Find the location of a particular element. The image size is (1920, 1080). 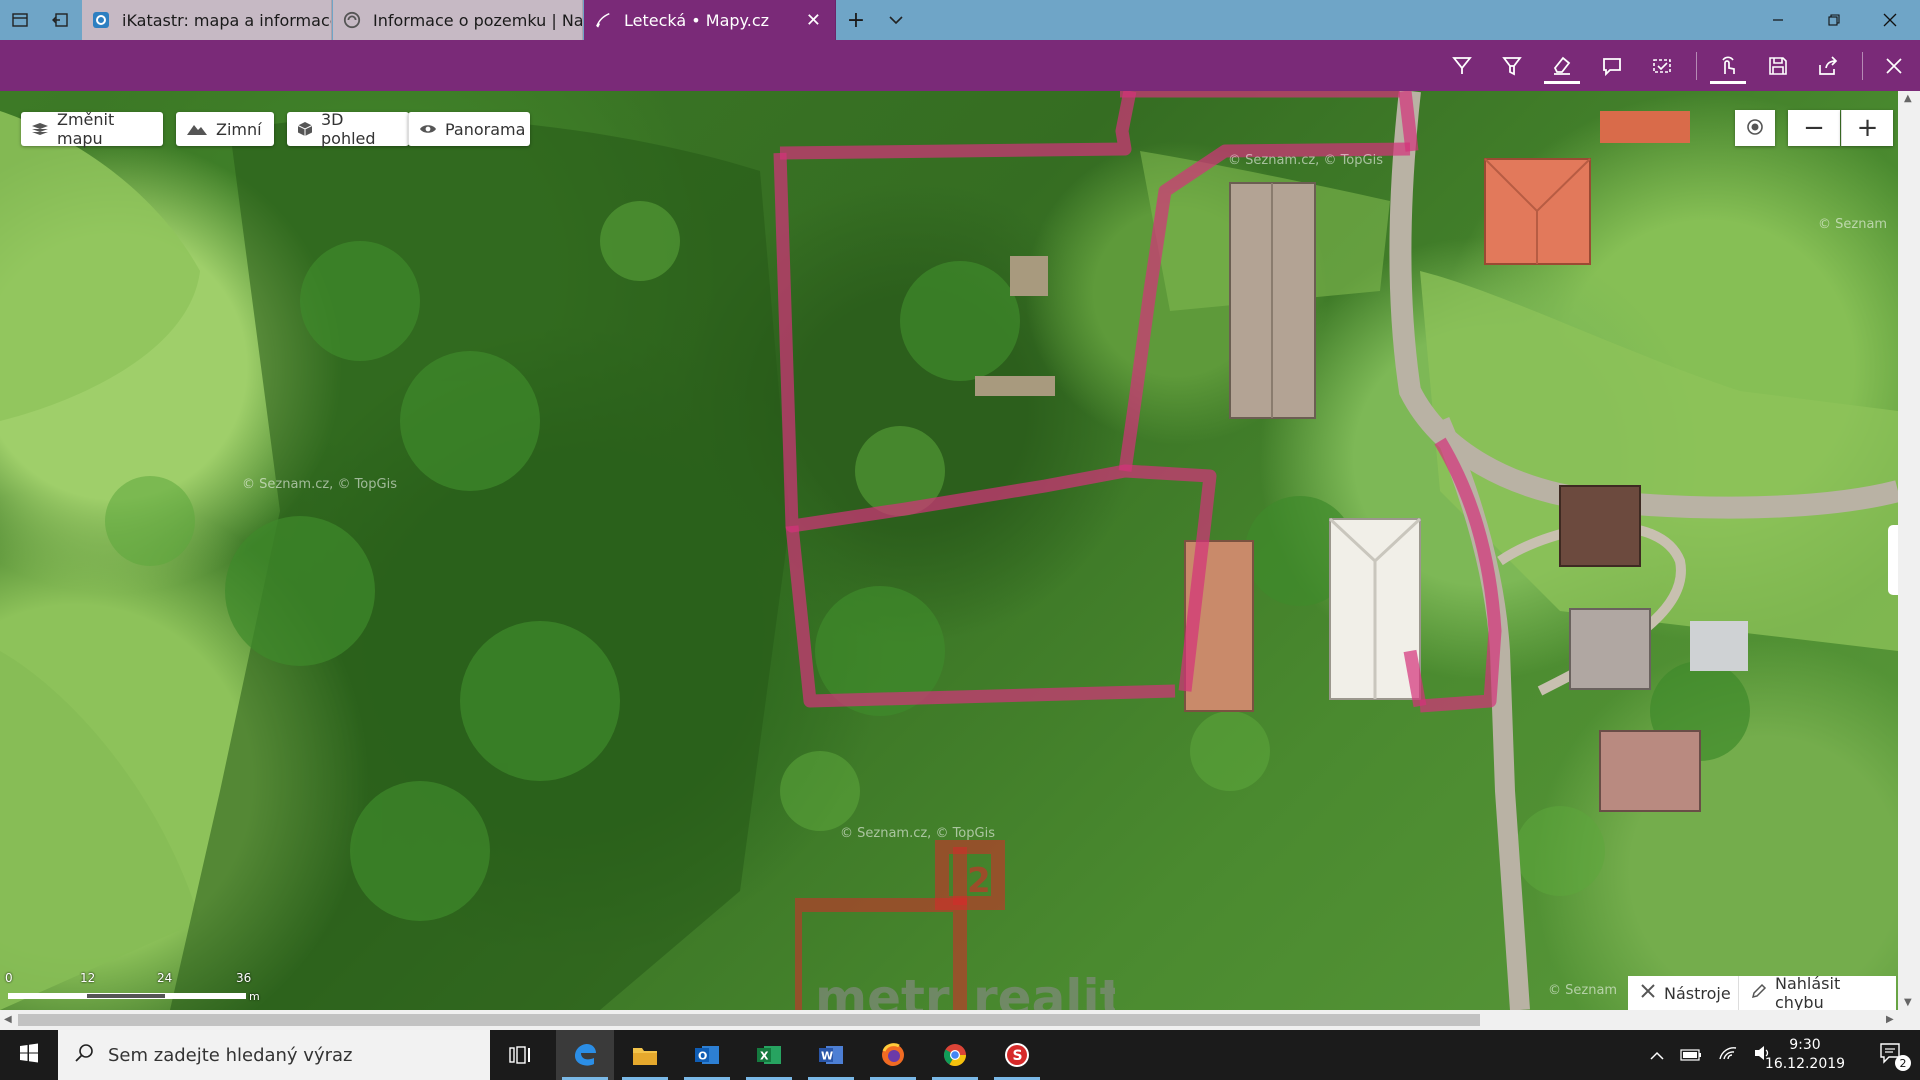

task-view-icon is located at coordinates (520, 1055).